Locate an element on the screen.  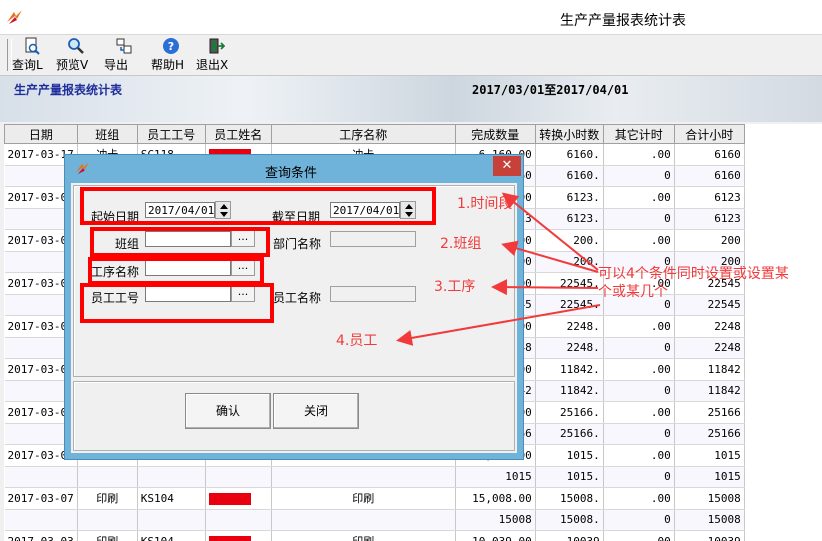
annotation-time-range: 1.时间段 is located at coordinates (485, 204).